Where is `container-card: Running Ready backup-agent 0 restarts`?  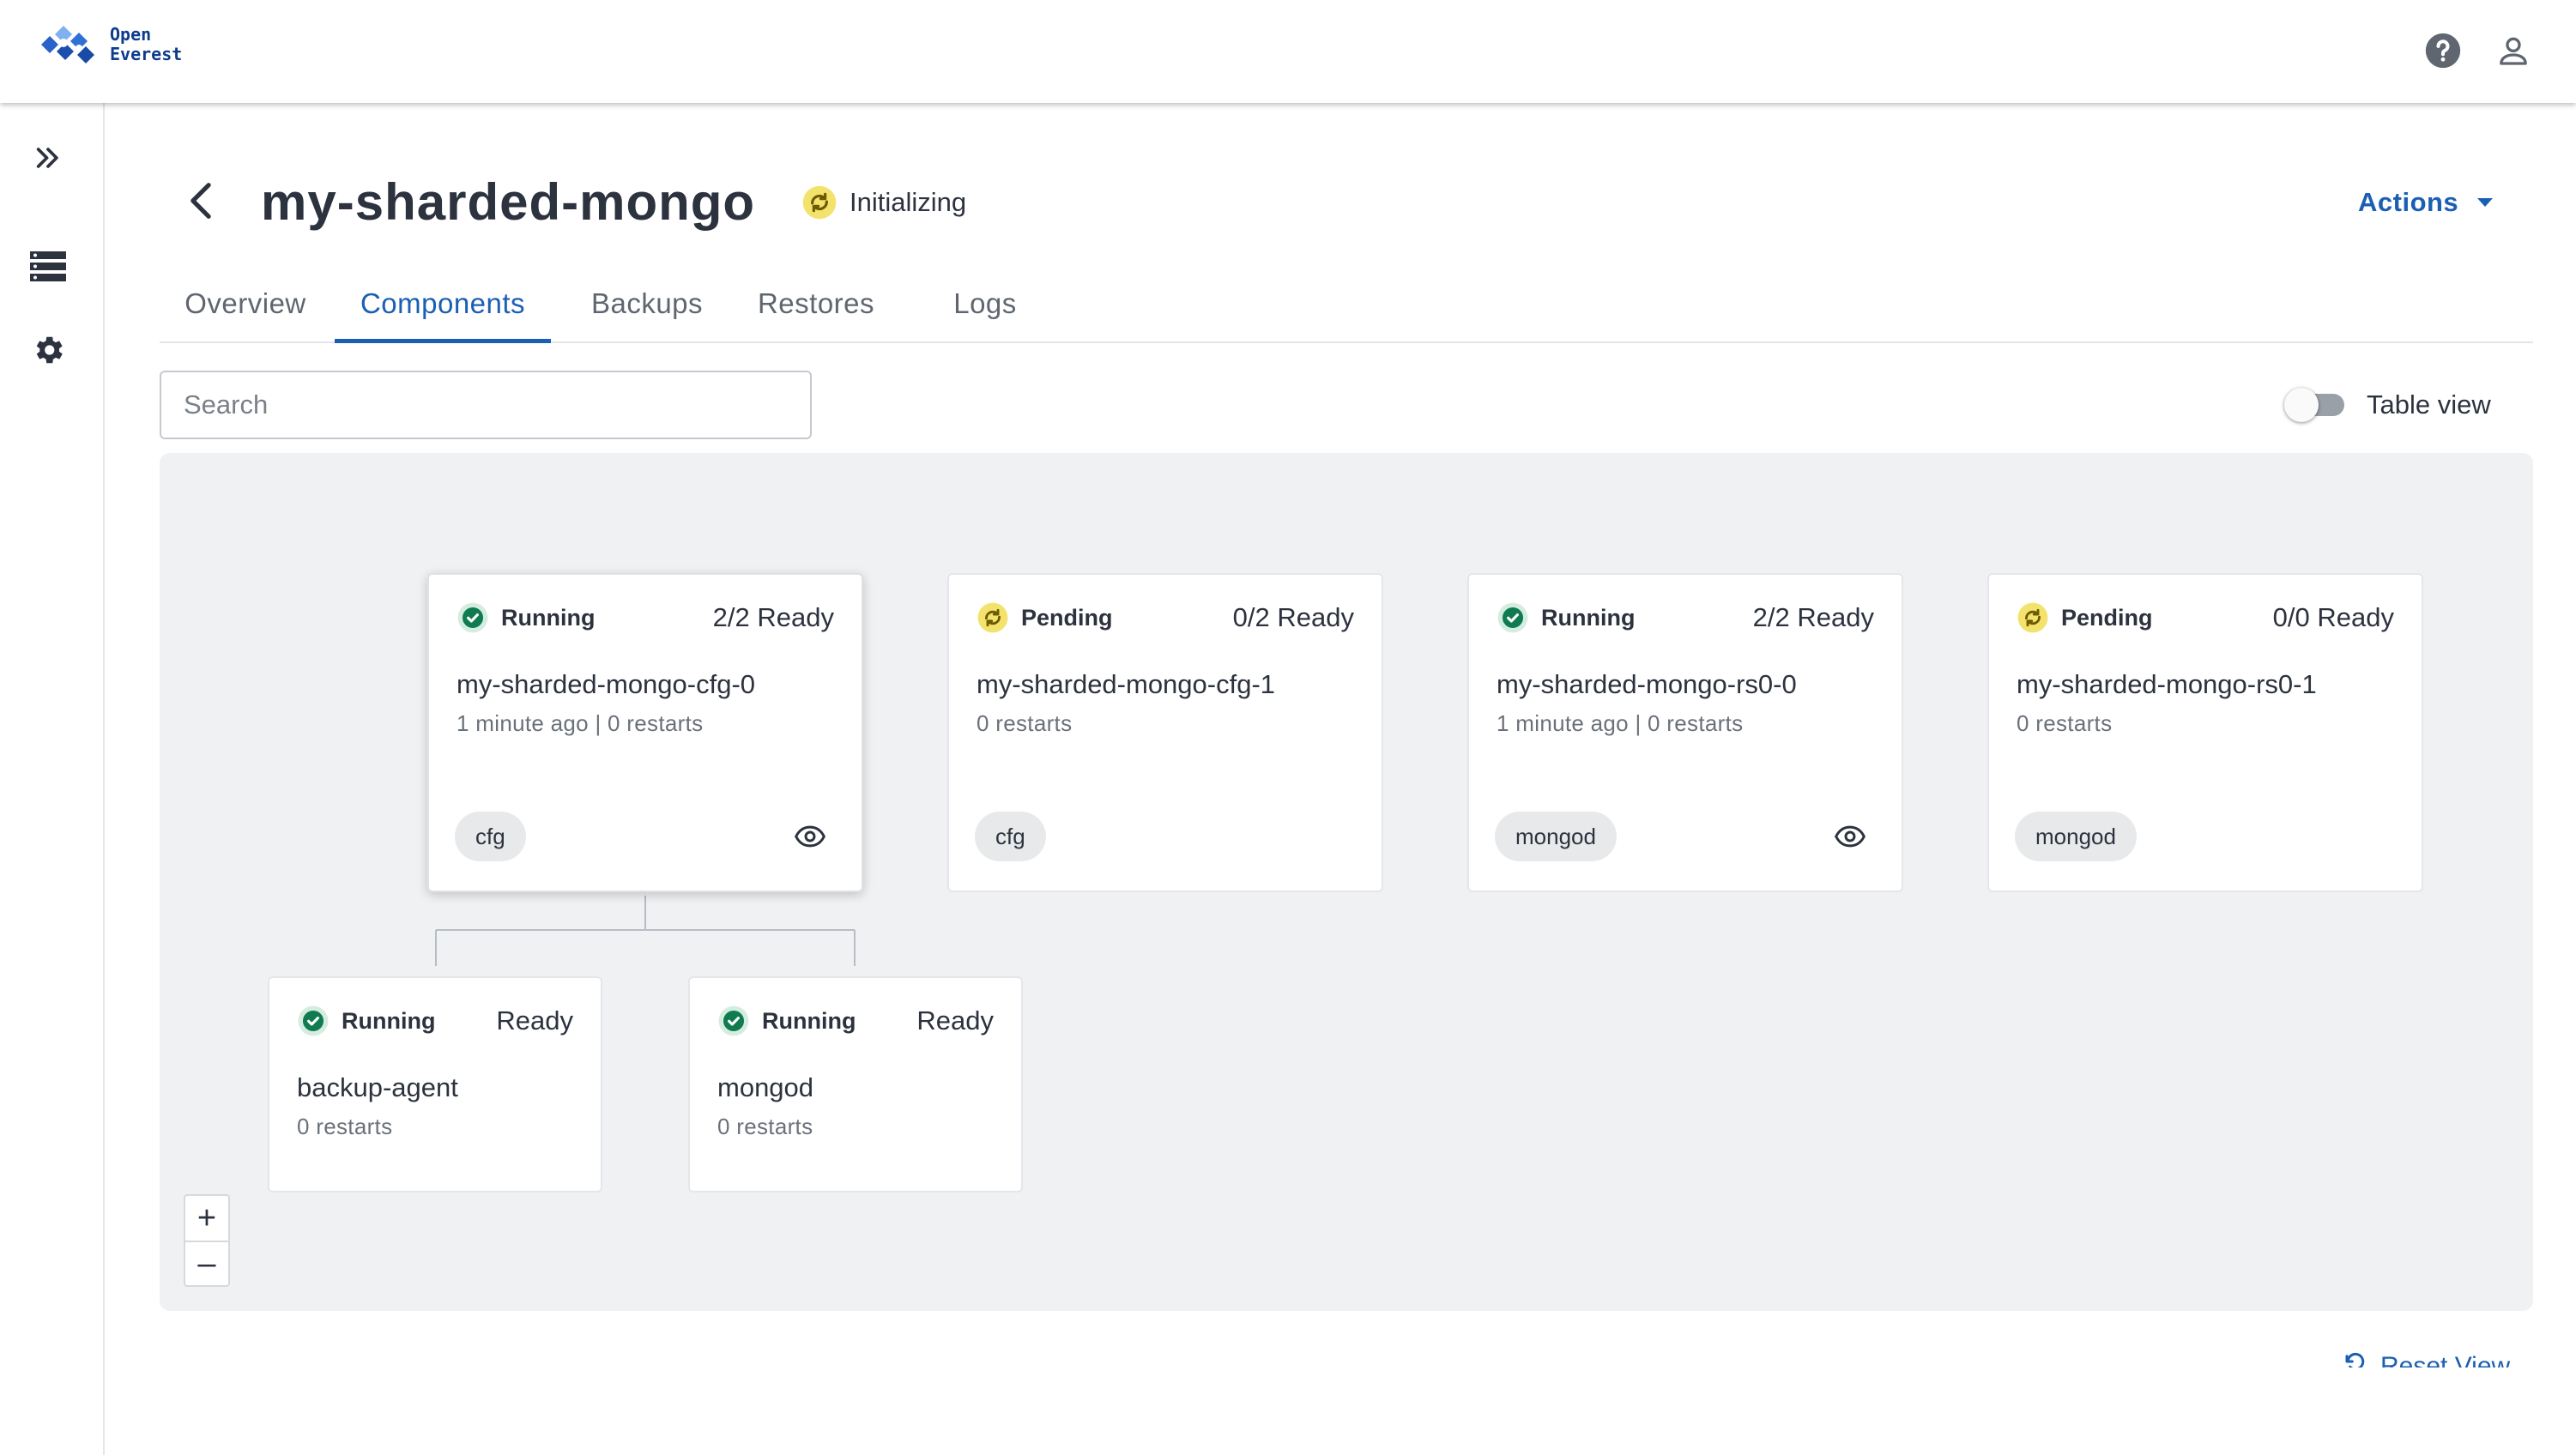
container-card: Running Ready backup-agent 0 restarts is located at coordinates (435, 1084).